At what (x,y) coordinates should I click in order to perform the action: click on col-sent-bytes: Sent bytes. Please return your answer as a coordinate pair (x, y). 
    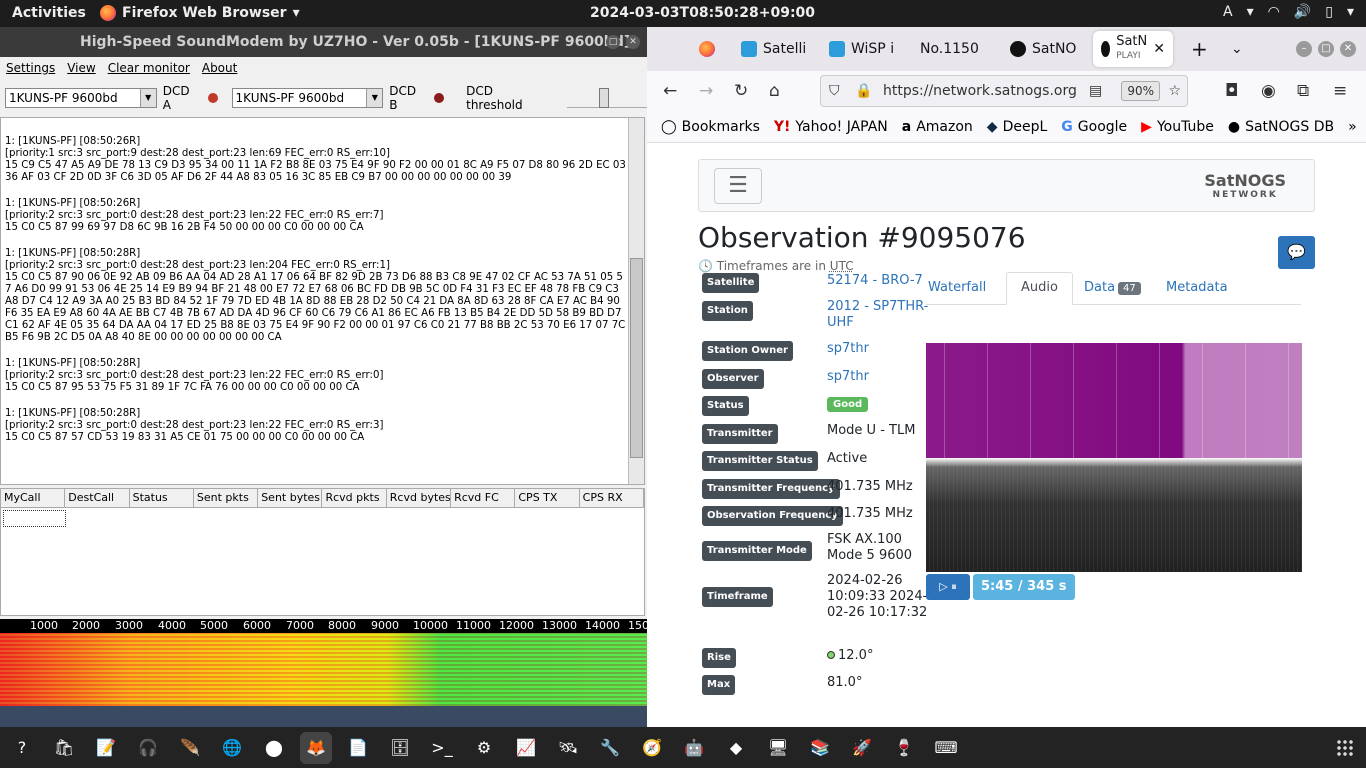
    Looking at the image, I should click on (290, 498).